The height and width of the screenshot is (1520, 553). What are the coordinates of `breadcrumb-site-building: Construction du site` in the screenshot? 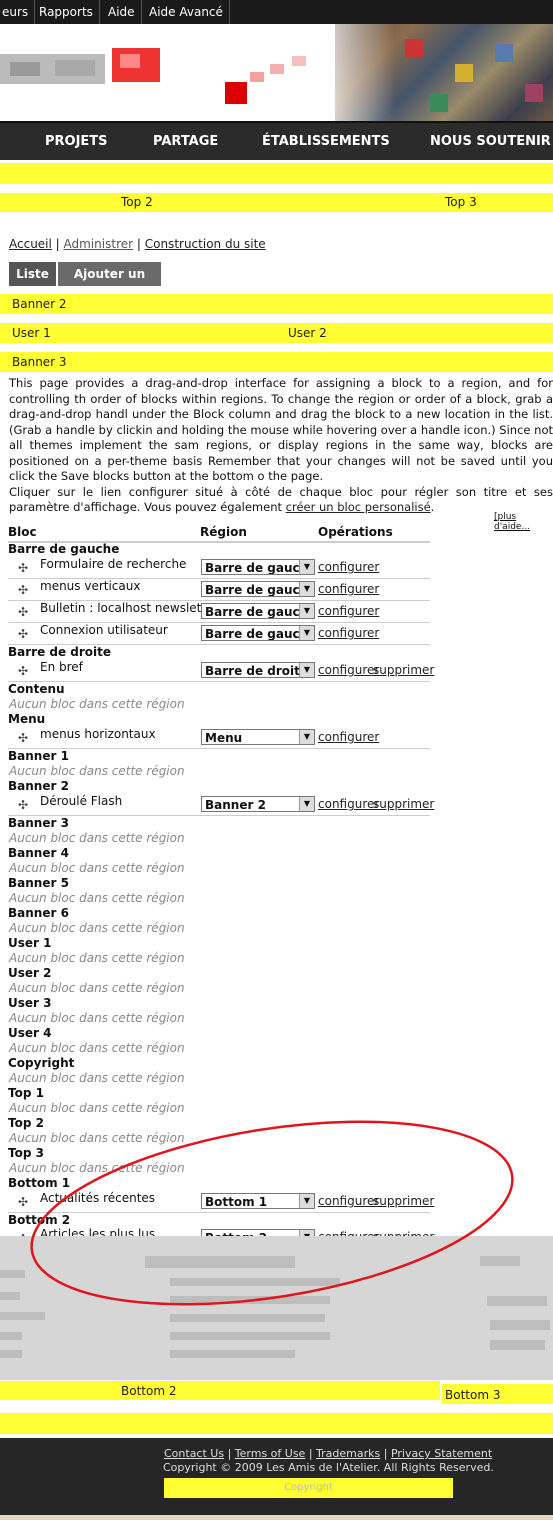 It's located at (205, 244).